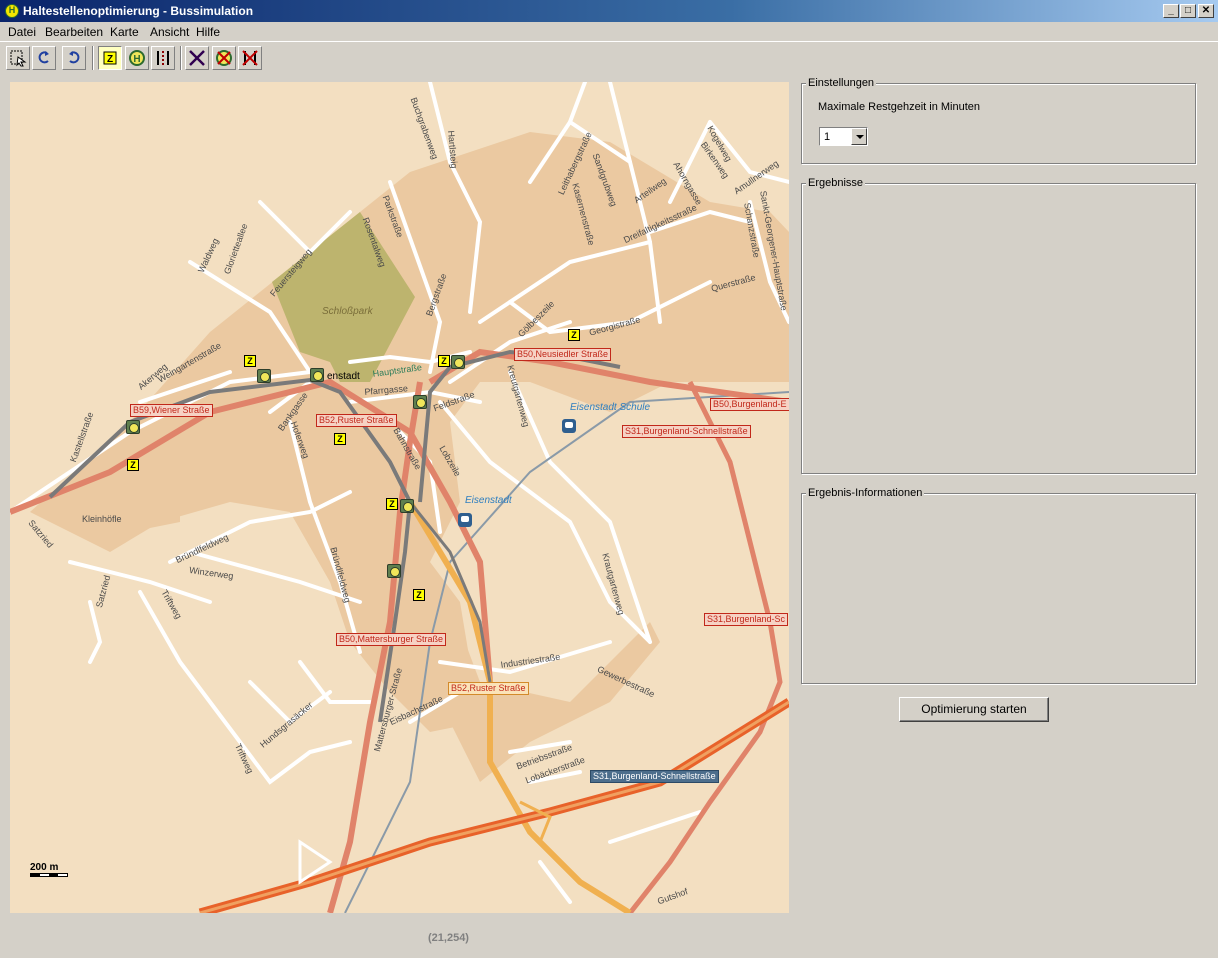 The width and height of the screenshot is (1218, 958). I want to click on max-walk-time-label: Maximale Restgehzeit in Minuten, so click(899, 107).